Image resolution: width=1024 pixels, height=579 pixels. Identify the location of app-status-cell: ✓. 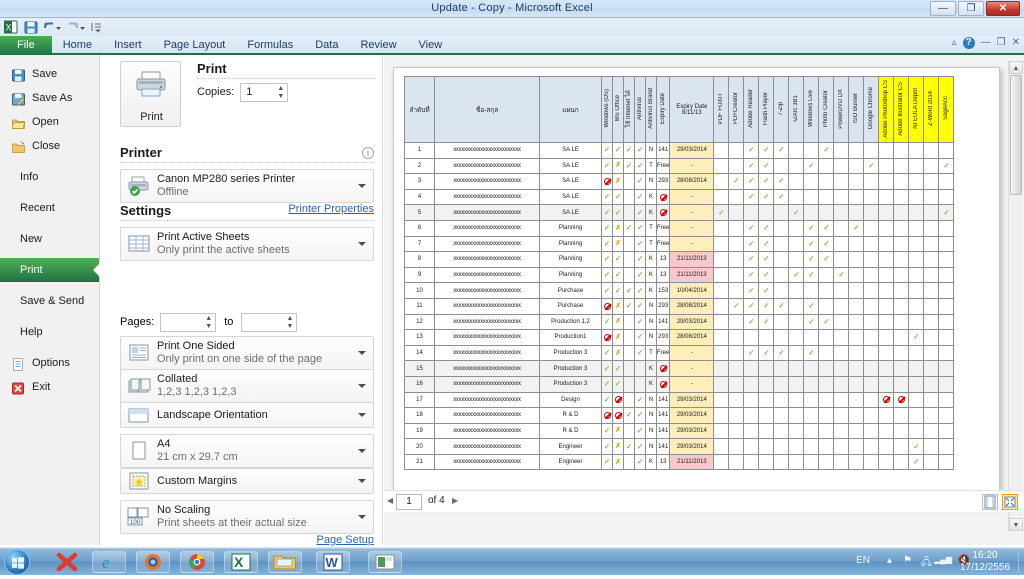
(811, 166).